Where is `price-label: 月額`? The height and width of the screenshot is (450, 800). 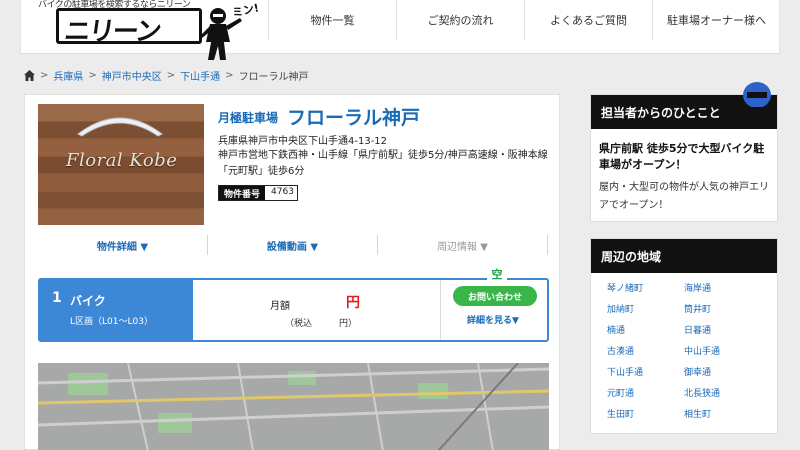
price-label: 月額 is located at coordinates (280, 306).